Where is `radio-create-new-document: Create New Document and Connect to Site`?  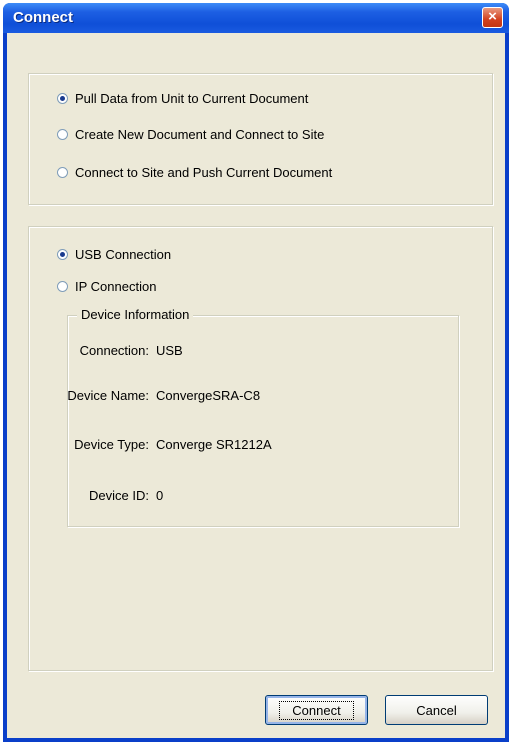 radio-create-new-document: Create New Document and Connect to Site is located at coordinates (190, 134).